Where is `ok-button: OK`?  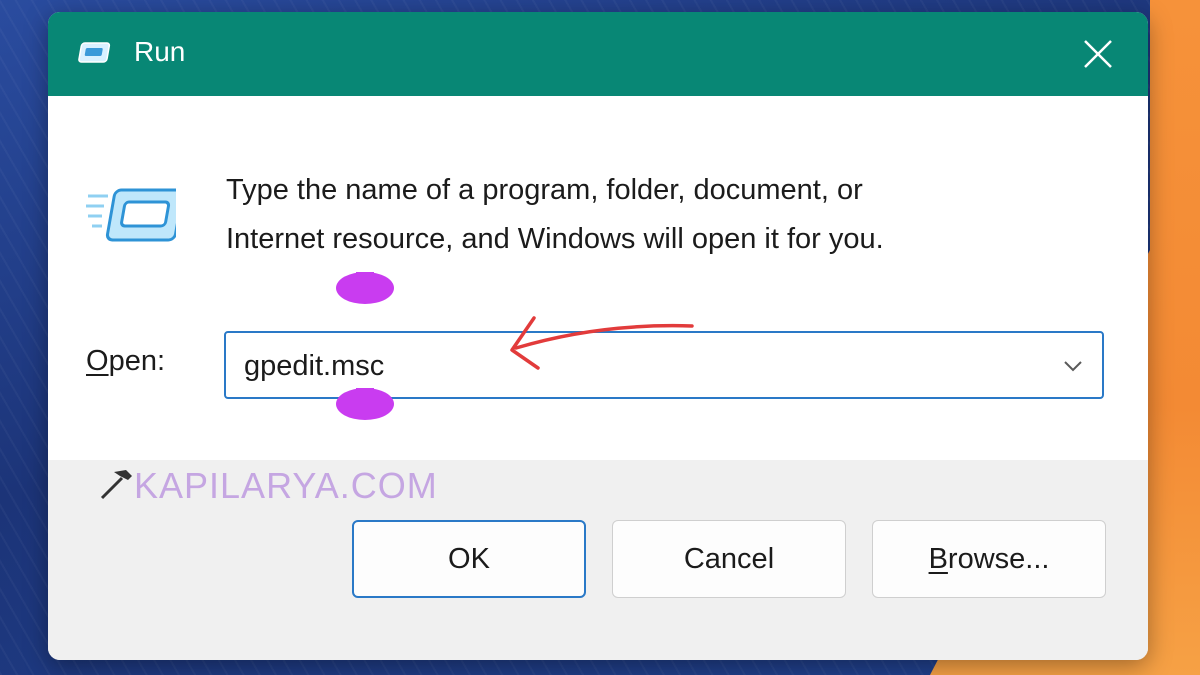 ok-button: OK is located at coordinates (469, 559).